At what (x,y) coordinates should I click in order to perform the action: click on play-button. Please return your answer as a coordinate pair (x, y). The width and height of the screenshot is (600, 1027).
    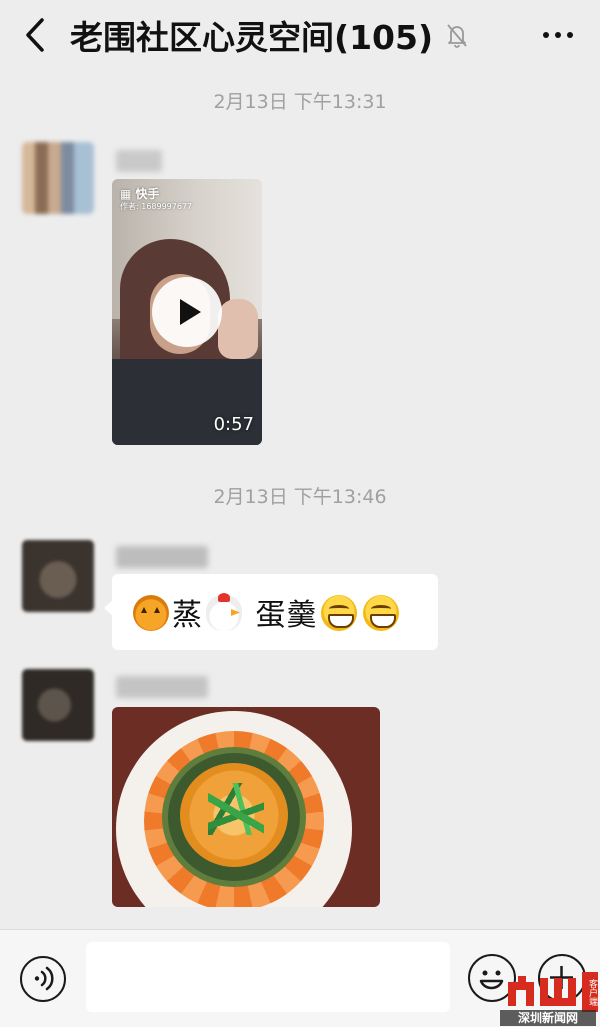
    Looking at the image, I should click on (187, 312).